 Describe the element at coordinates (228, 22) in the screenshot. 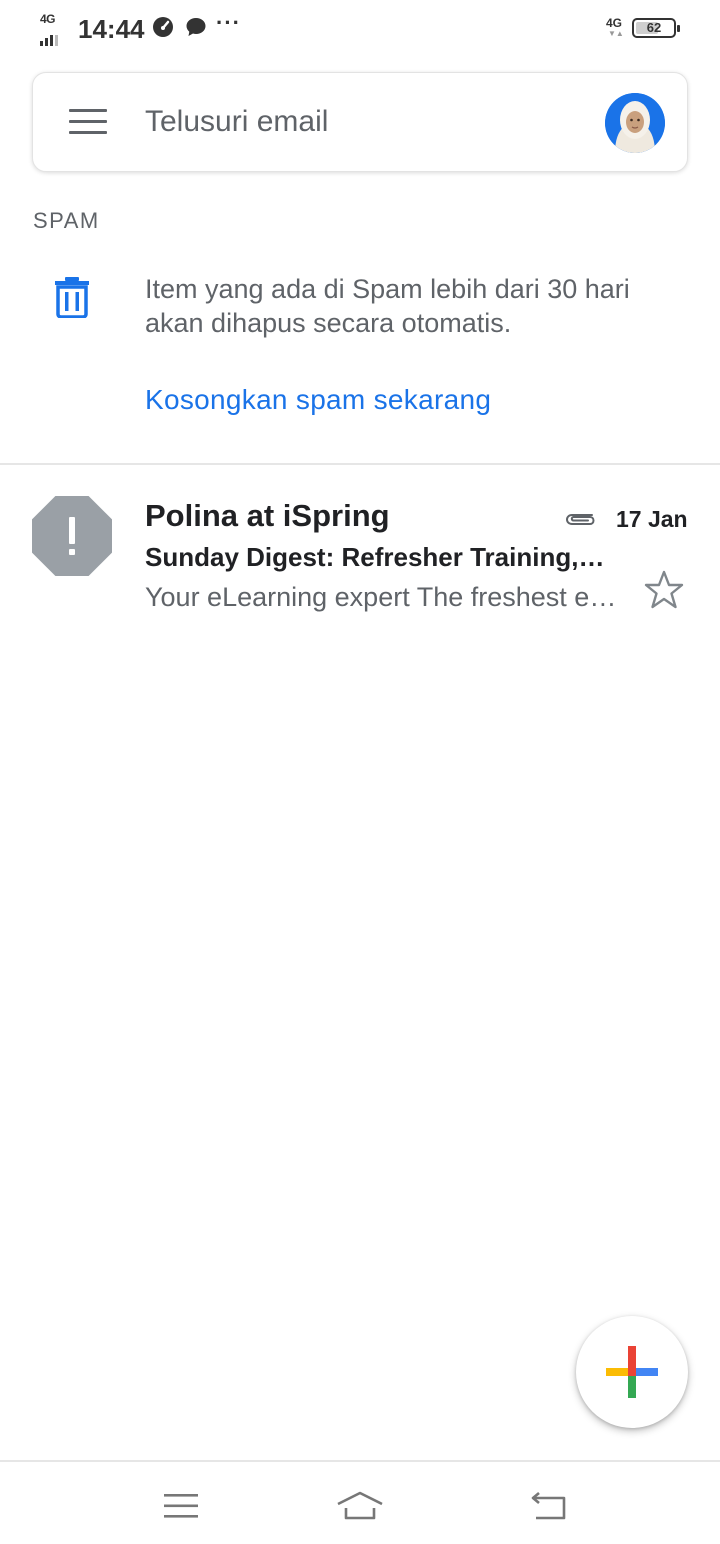

I see `more-notifications-indicator: ···` at that location.